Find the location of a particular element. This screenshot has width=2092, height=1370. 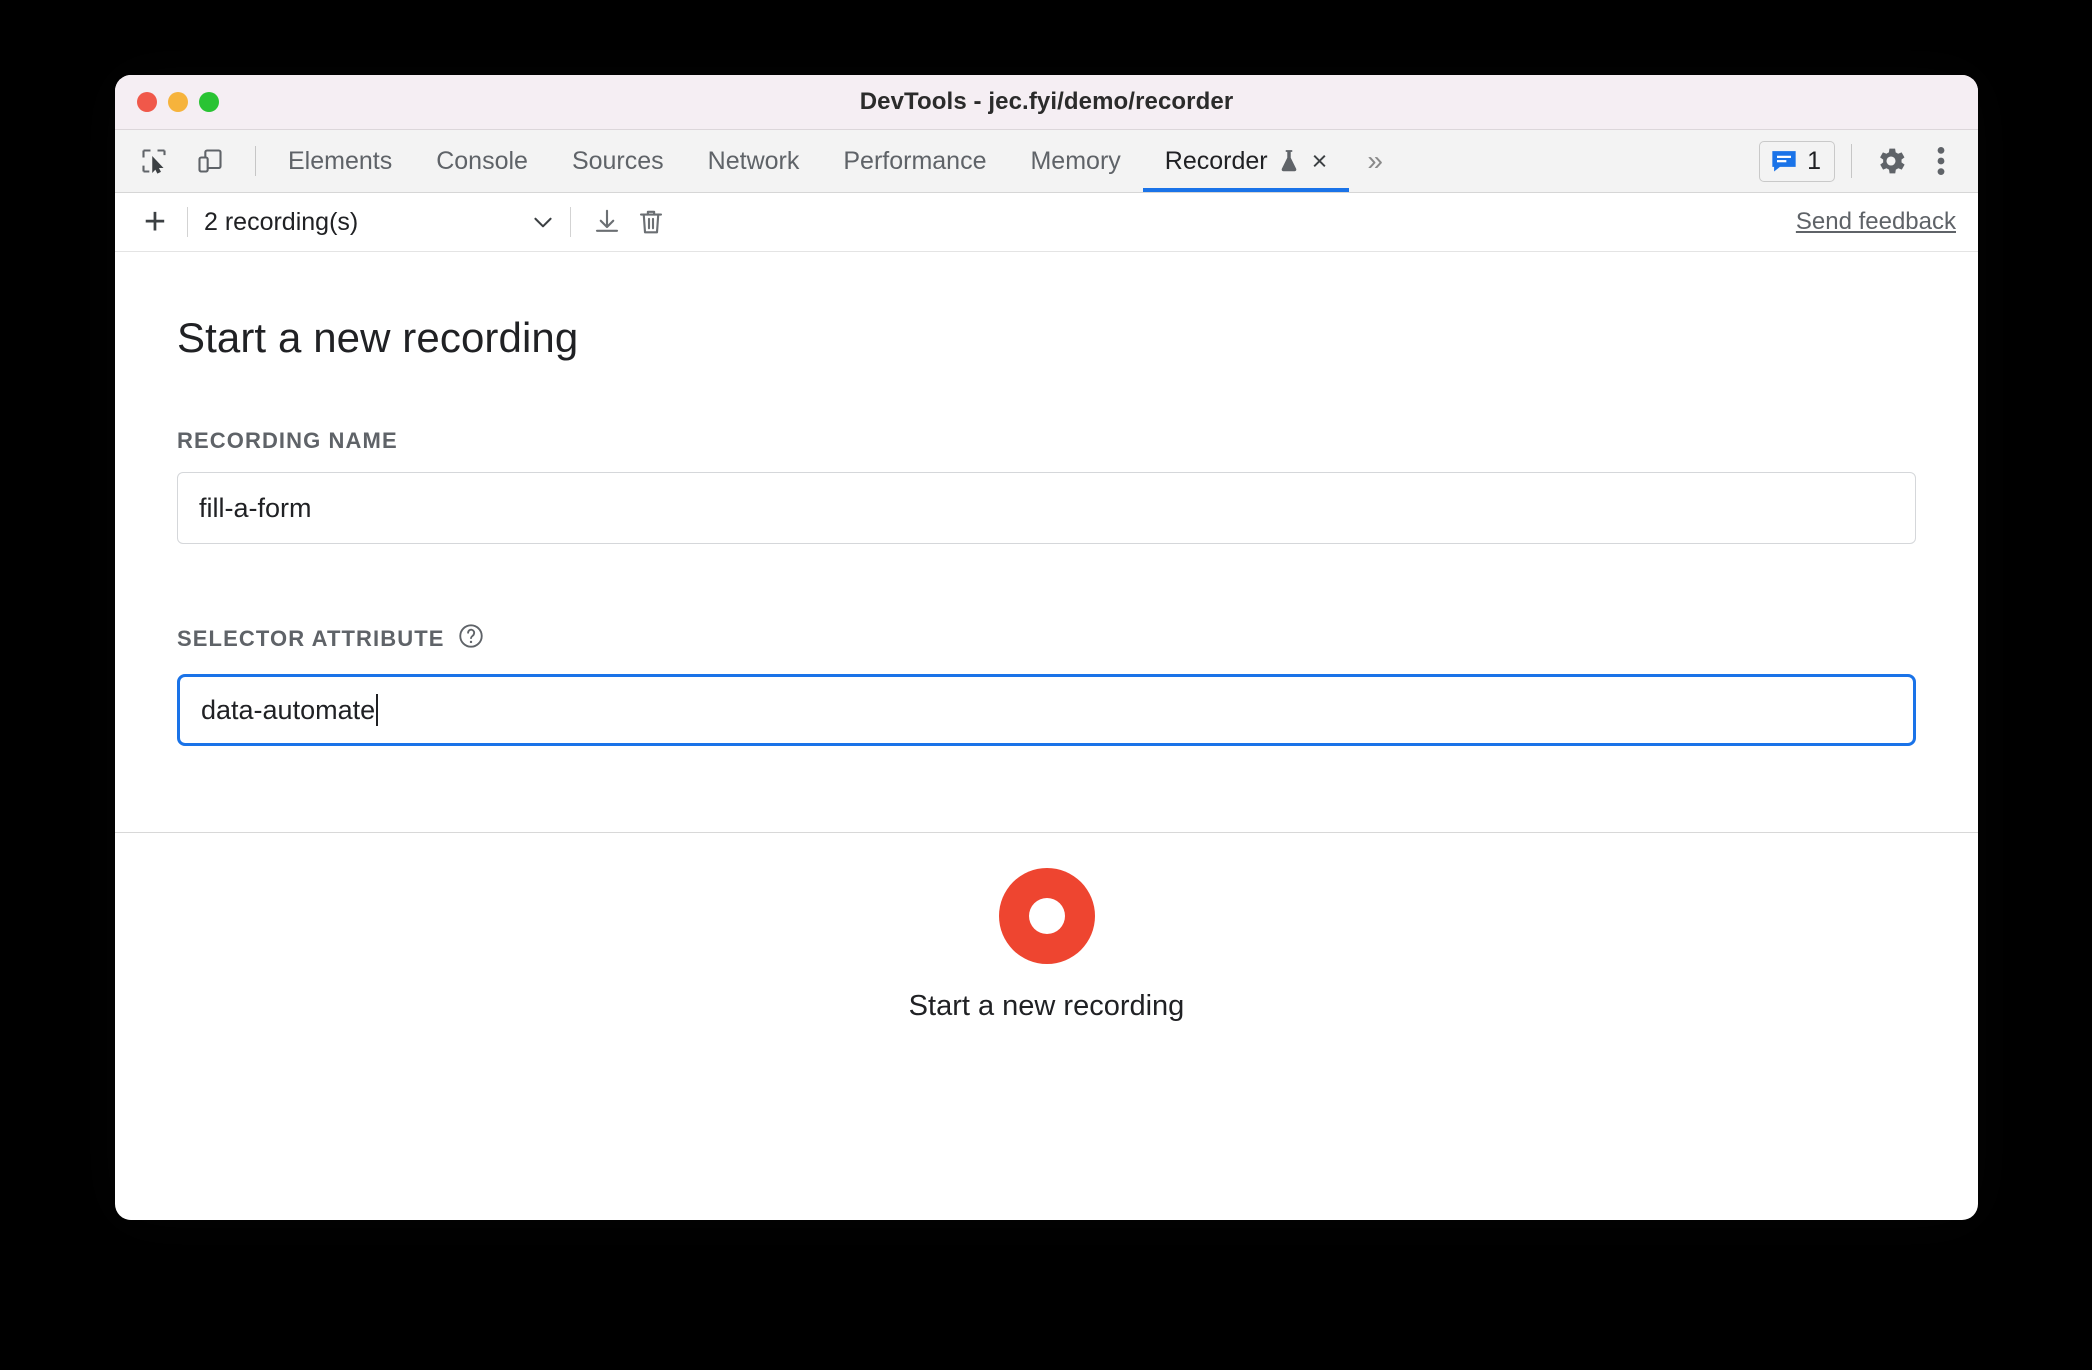

inspect-element-icon is located at coordinates (154, 161).